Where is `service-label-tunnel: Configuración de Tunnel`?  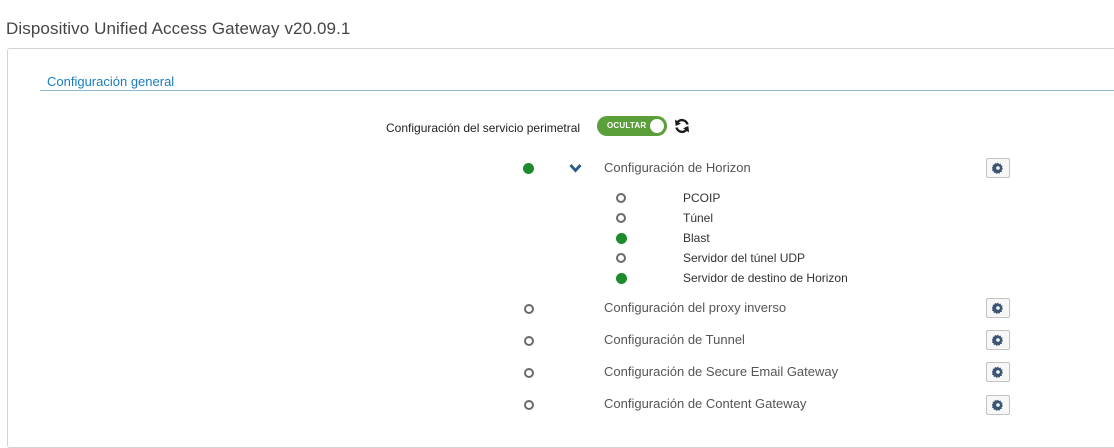 service-label-tunnel: Configuración de Tunnel is located at coordinates (674, 339).